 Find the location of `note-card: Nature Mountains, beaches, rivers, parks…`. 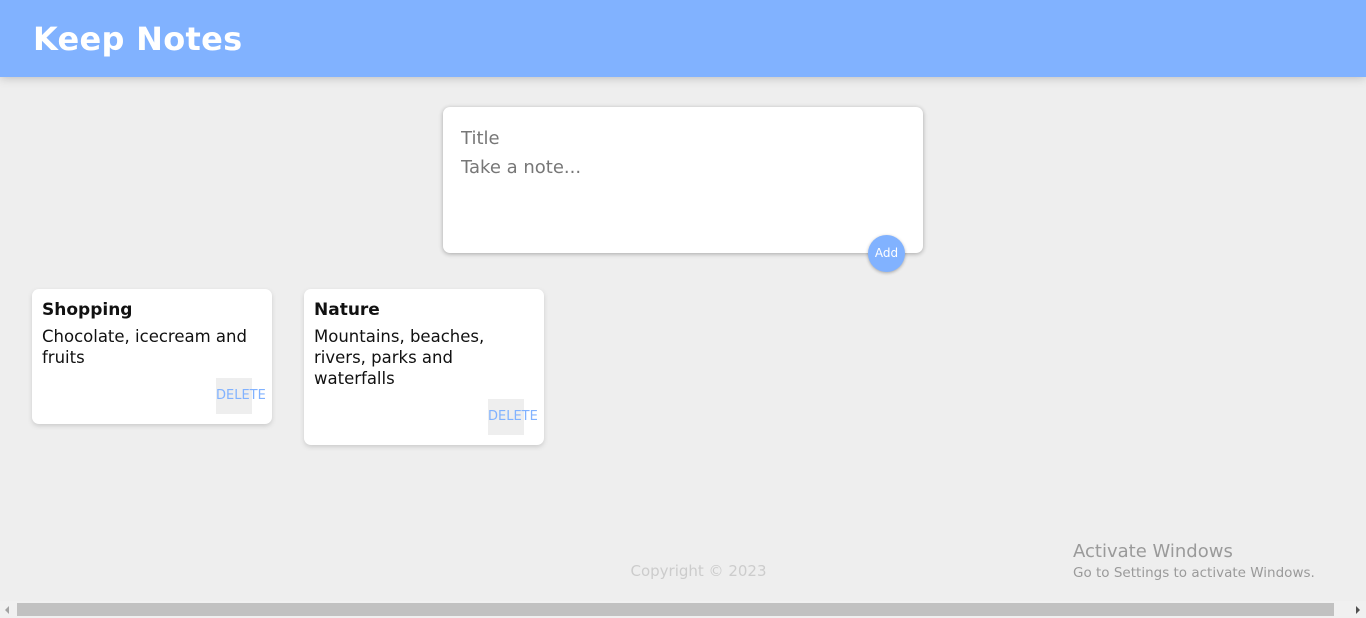

note-card: Nature Mountains, beaches, rivers, parks… is located at coordinates (424, 367).